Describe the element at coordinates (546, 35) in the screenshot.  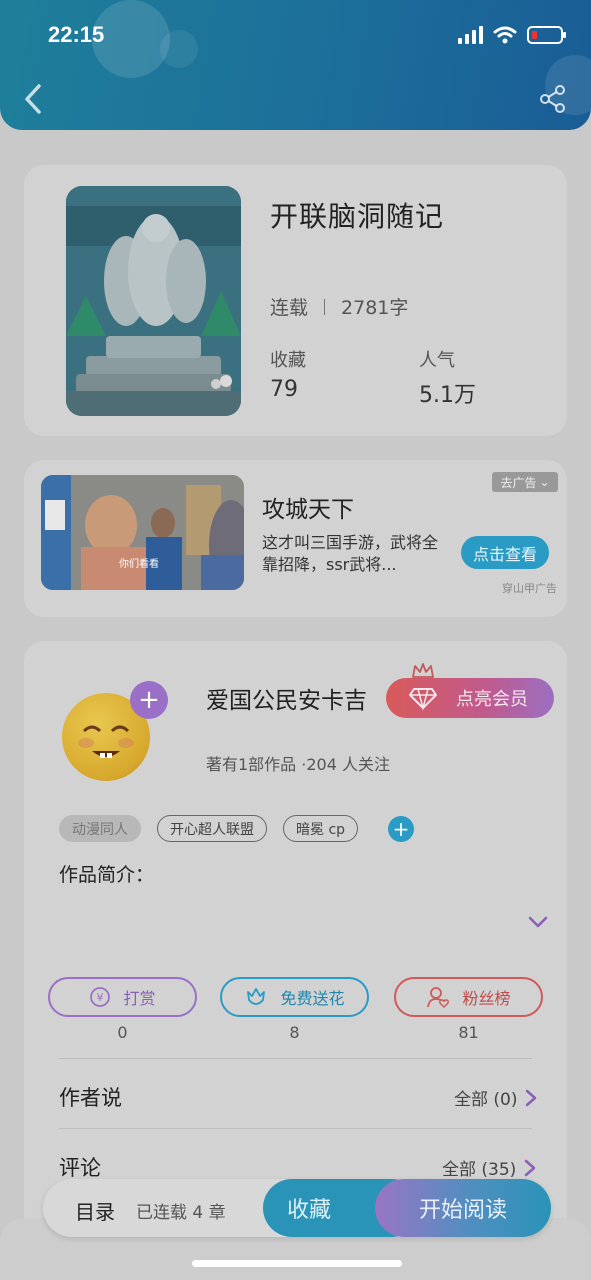
I see `battery-icon` at that location.